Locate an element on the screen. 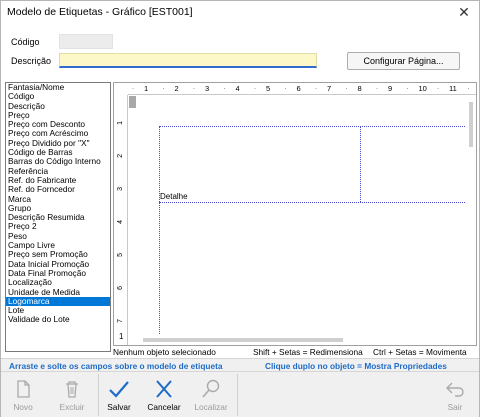 Image resolution: width=480 pixels, height=417 pixels. descricao-field is located at coordinates (188, 60).